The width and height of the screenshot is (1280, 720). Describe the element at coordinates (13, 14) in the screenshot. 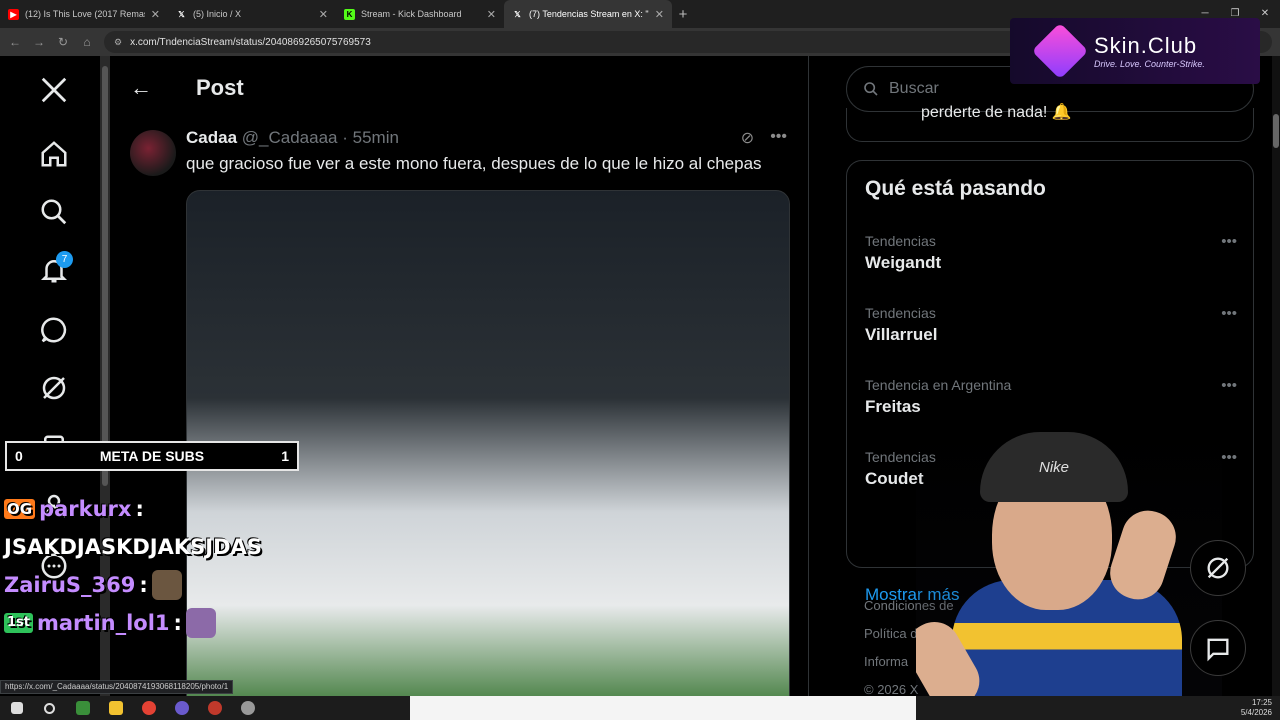

I see `youtube-icon: ▶` at that location.